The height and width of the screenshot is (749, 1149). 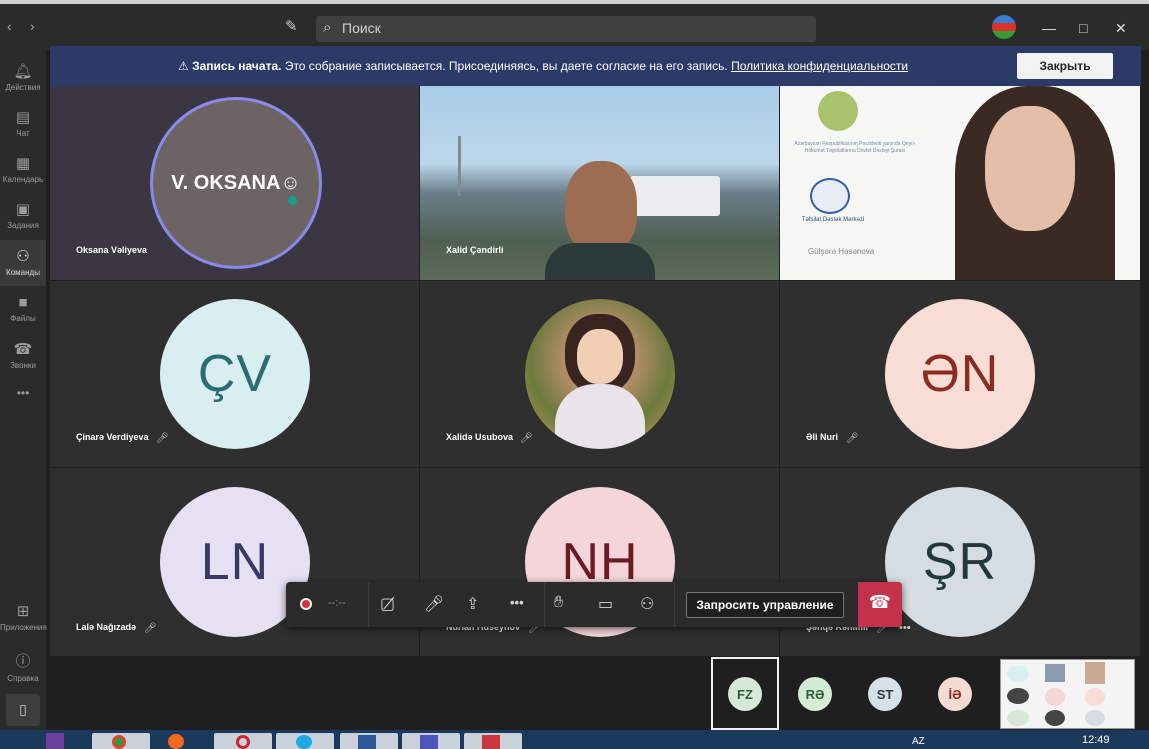 I want to click on help-icon: ⓘ, so click(x=23, y=661).